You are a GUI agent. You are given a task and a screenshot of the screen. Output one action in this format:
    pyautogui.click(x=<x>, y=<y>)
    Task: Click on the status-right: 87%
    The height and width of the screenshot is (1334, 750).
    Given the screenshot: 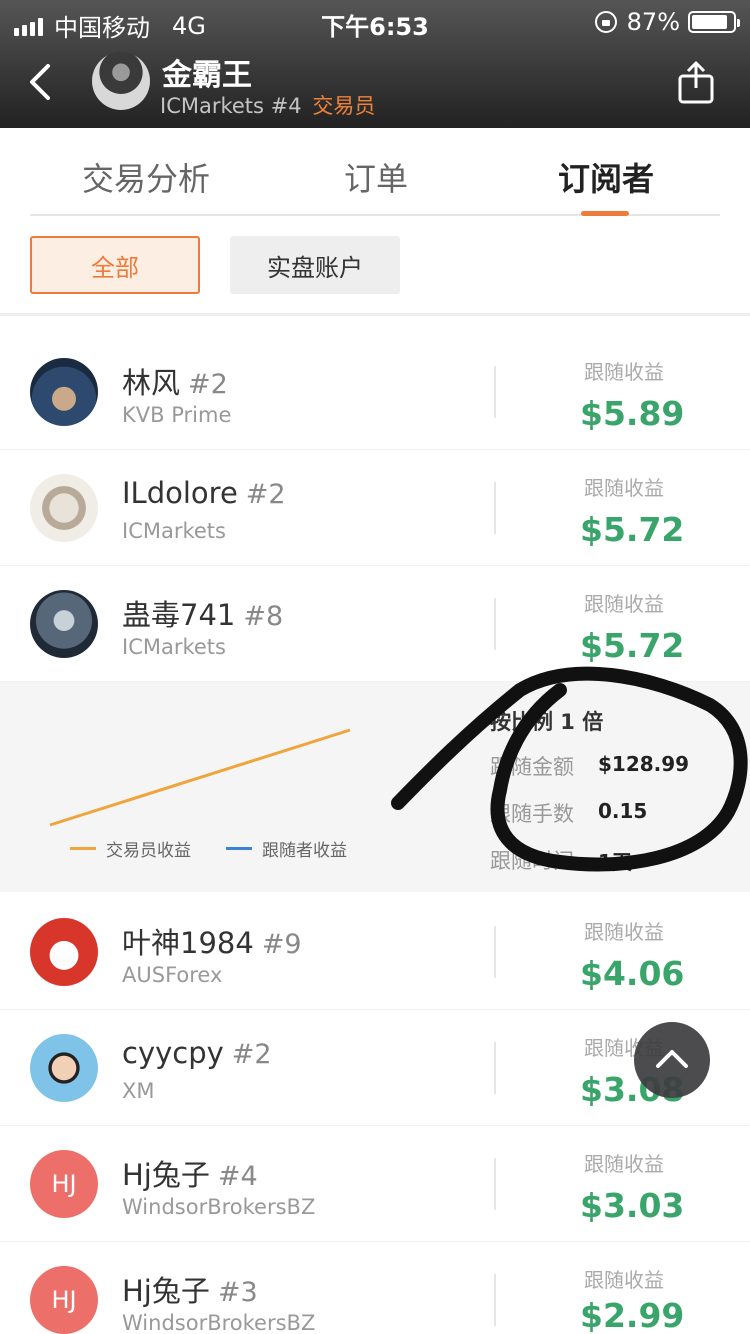 What is the action you would take?
    pyautogui.click(x=667, y=22)
    